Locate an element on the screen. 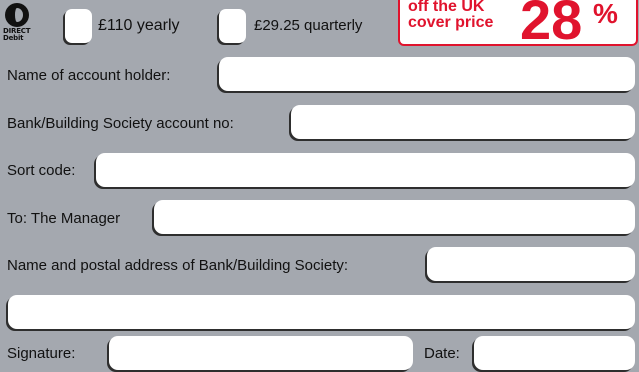 The width and height of the screenshot is (639, 372). account-no-field is located at coordinates (463, 122).